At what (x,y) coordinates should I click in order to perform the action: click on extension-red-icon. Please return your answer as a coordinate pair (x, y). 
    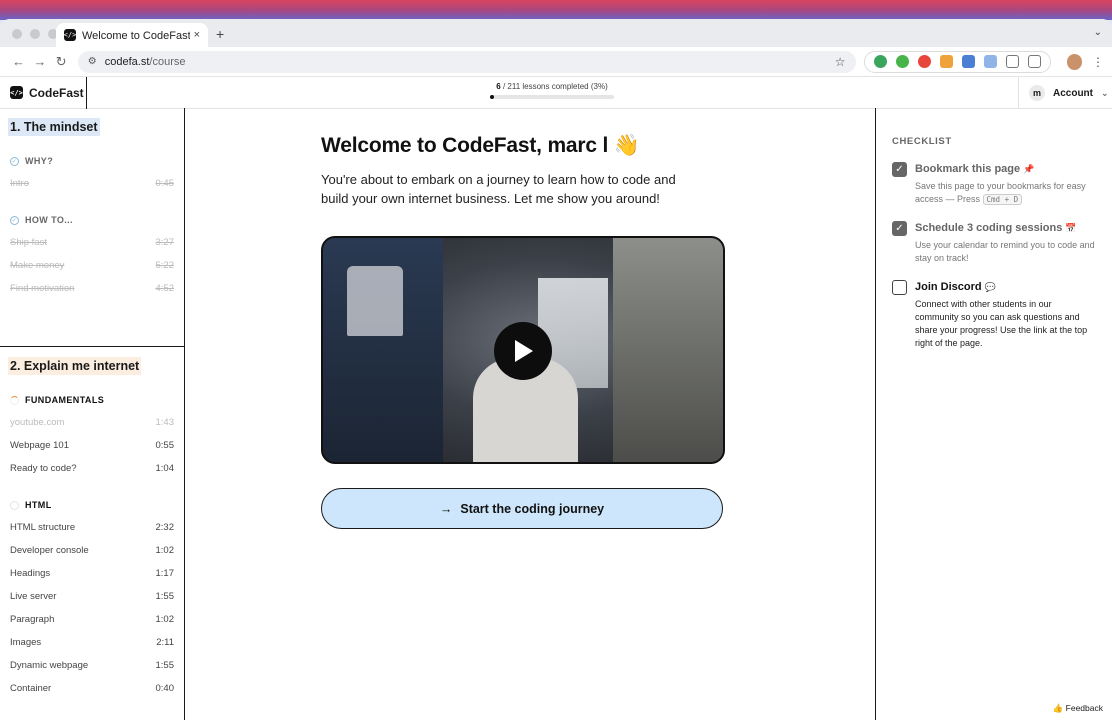
    Looking at the image, I should click on (924, 61).